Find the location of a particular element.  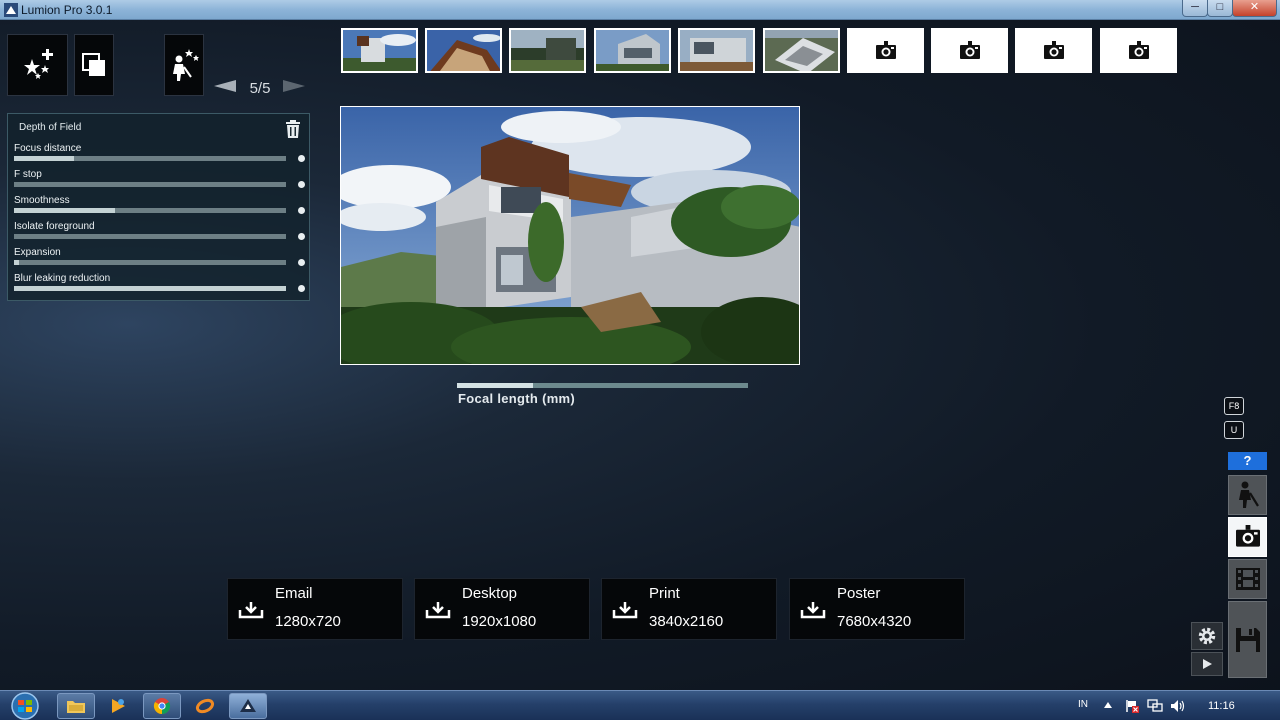

lumion-taskbar-button is located at coordinates (248, 706).